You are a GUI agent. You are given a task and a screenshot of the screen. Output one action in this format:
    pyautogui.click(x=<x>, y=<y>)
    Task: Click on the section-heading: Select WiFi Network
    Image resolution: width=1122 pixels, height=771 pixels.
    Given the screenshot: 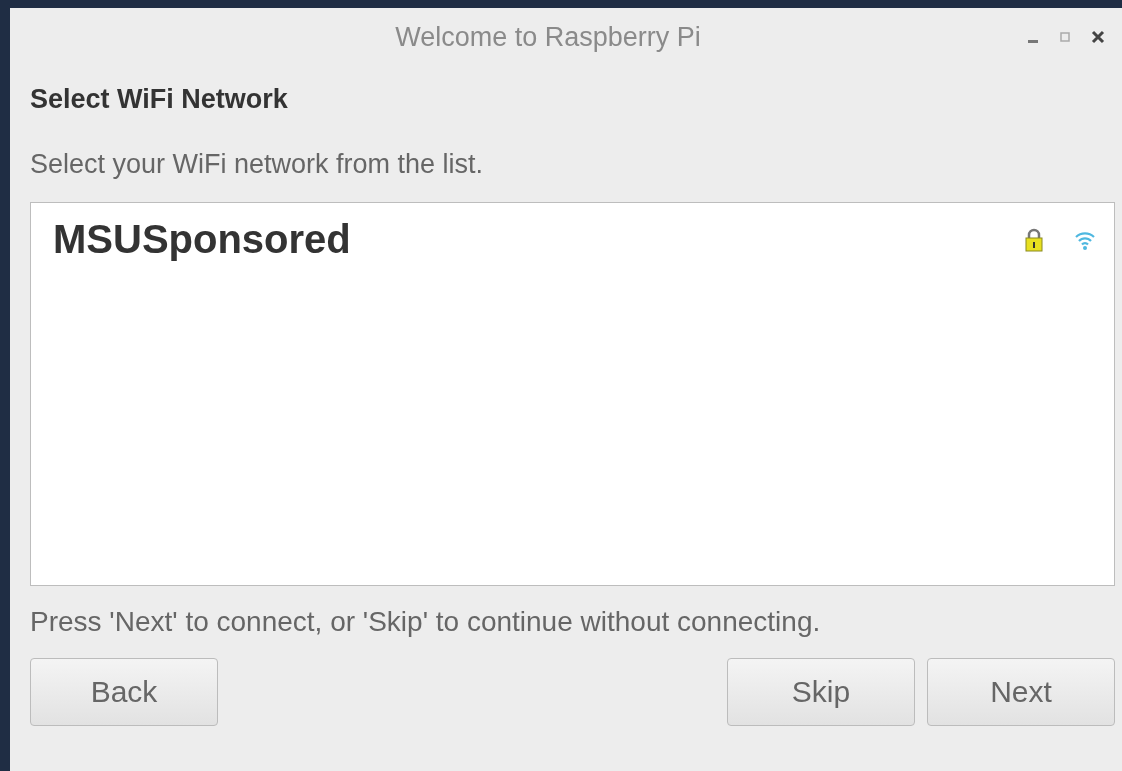 What is the action you would take?
    pyautogui.click(x=159, y=99)
    